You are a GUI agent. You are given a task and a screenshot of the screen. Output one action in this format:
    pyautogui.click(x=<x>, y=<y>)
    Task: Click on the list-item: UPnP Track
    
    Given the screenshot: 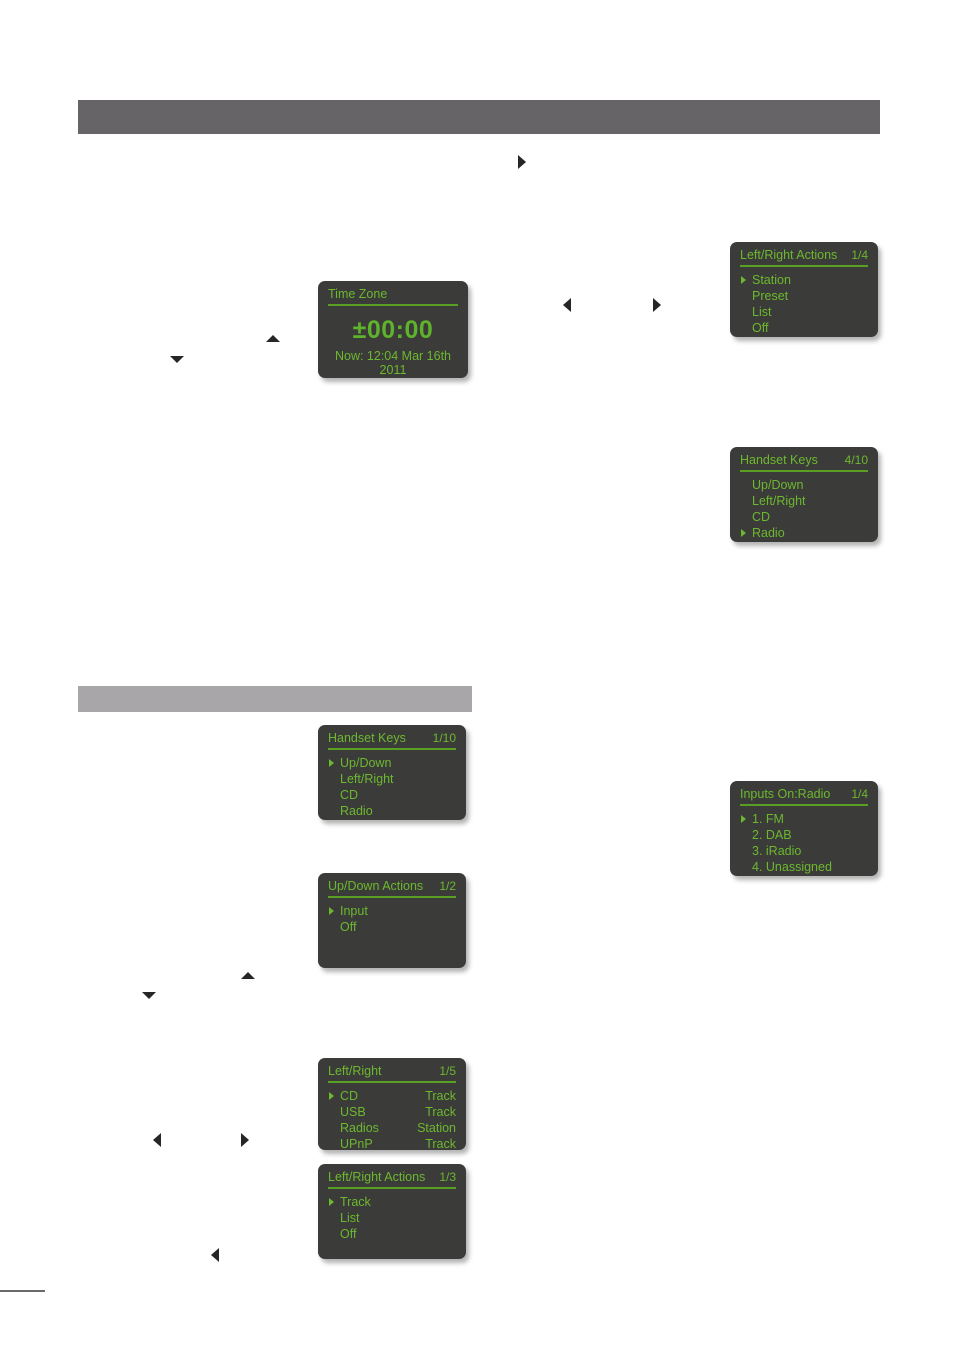 What is the action you would take?
    pyautogui.click(x=392, y=1144)
    